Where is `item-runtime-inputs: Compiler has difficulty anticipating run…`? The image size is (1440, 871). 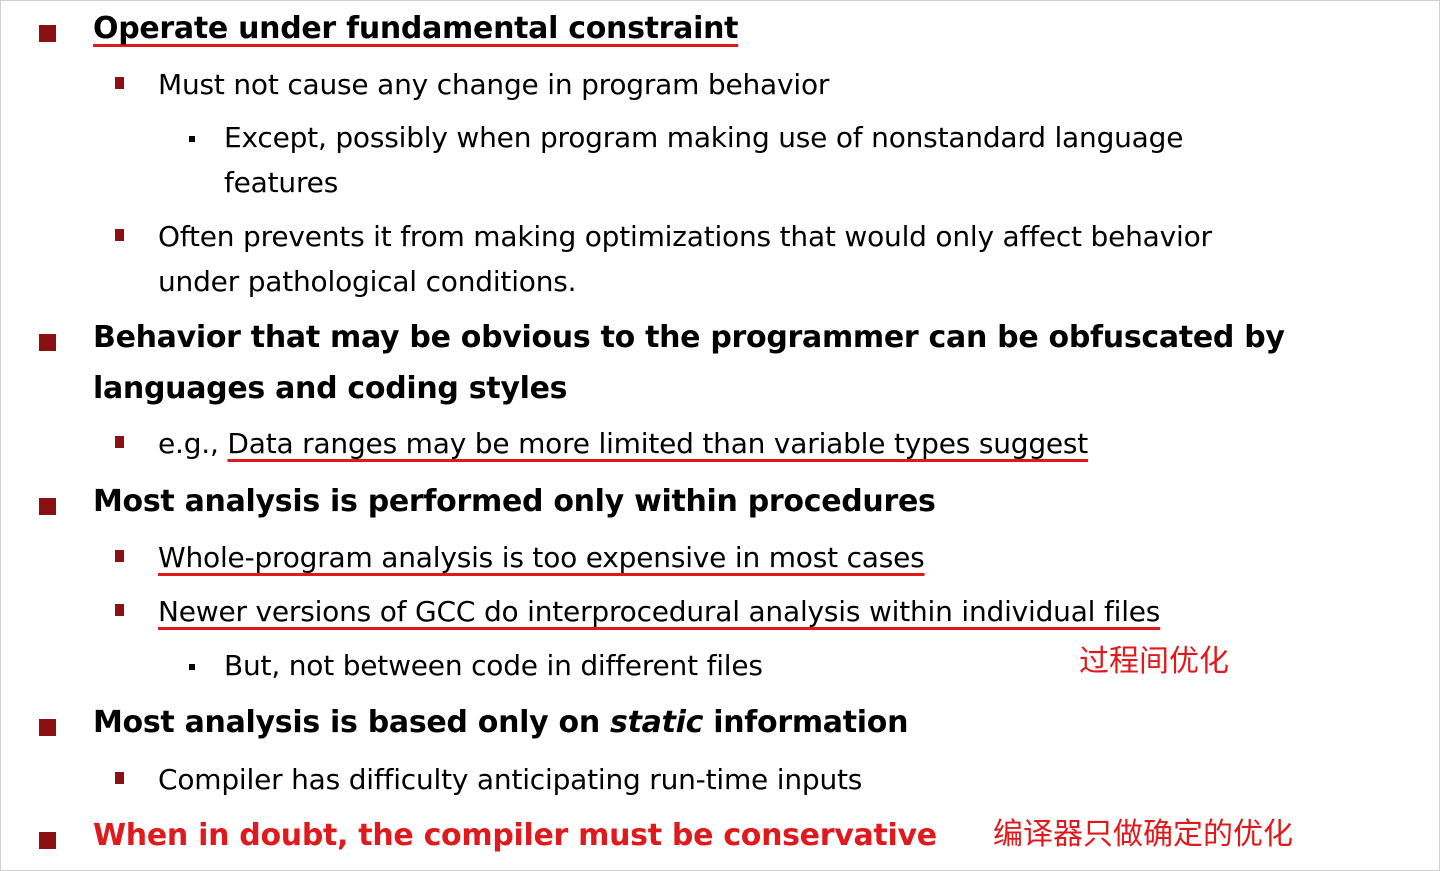 item-runtime-inputs: Compiler has difficulty anticipating run… is located at coordinates (510, 779).